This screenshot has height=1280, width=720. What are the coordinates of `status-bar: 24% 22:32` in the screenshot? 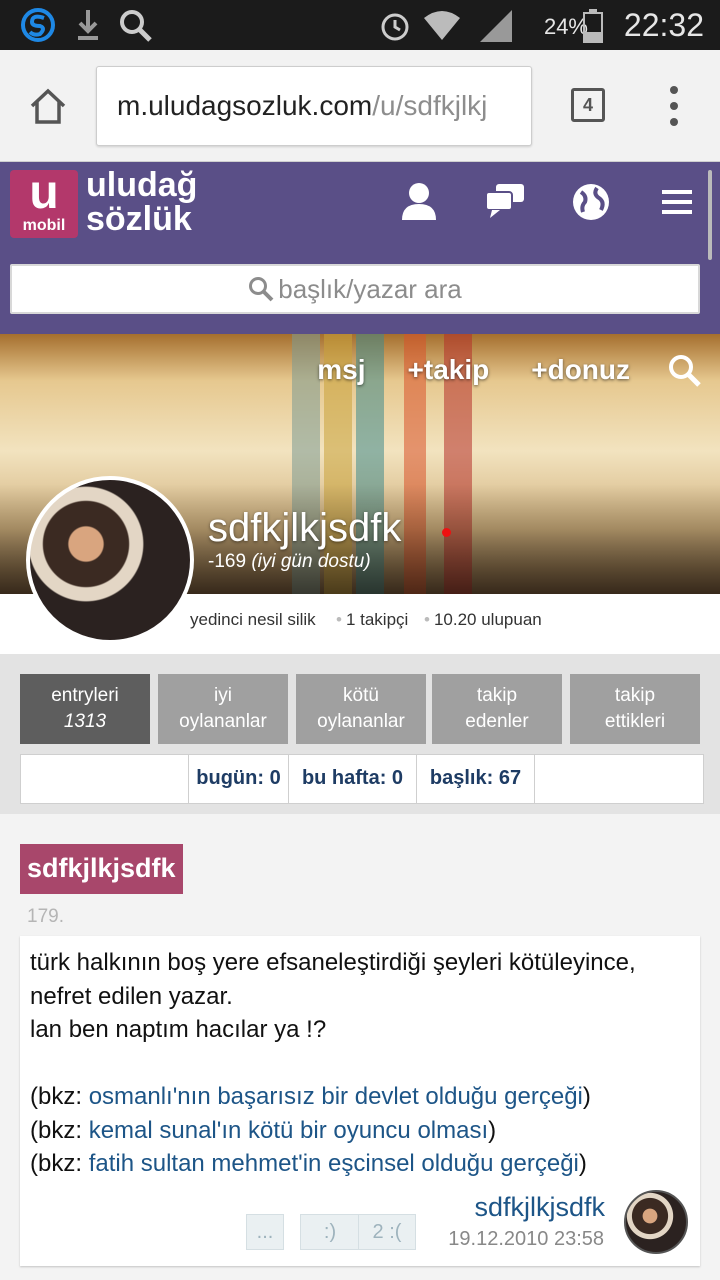 It's located at (360, 25).